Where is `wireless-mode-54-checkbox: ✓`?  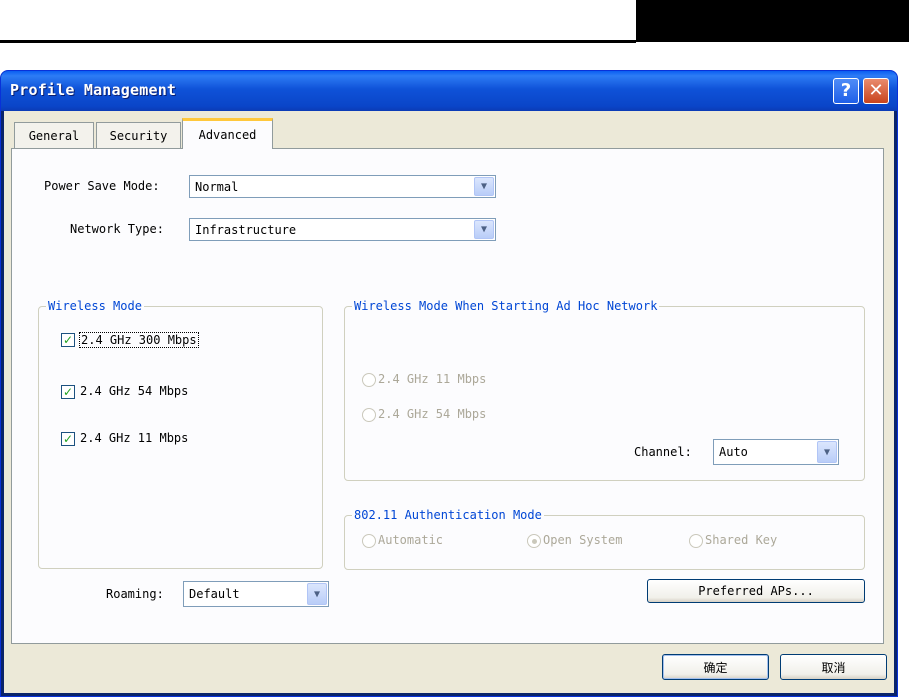 wireless-mode-54-checkbox: ✓ is located at coordinates (68, 392).